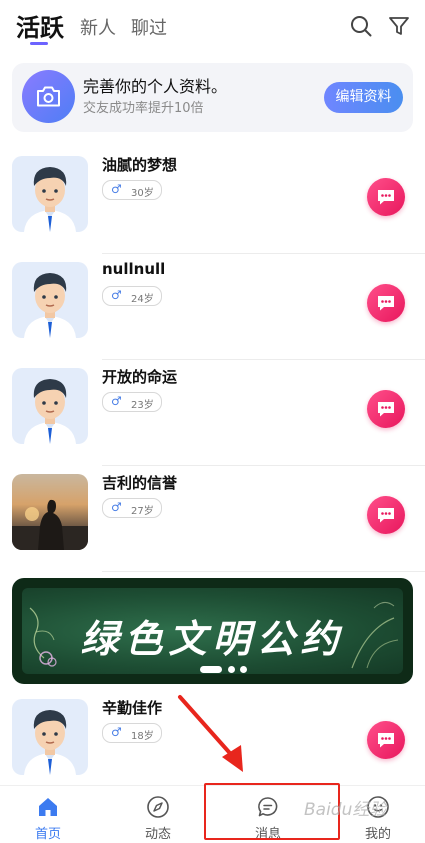 The width and height of the screenshot is (425, 843). What do you see at coordinates (48, 807) in the screenshot?
I see `home-icon` at bounding box center [48, 807].